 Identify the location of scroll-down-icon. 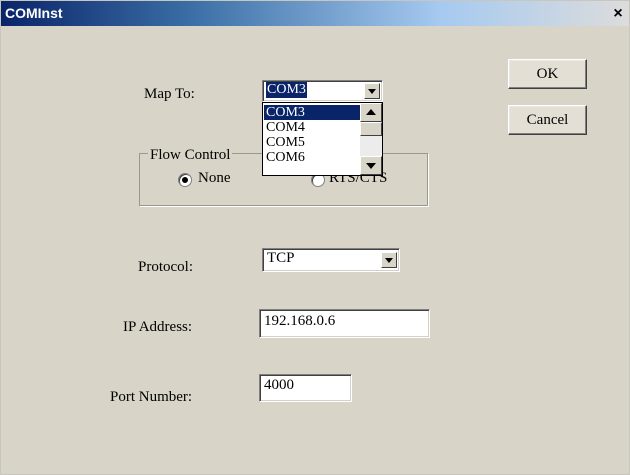
(371, 165).